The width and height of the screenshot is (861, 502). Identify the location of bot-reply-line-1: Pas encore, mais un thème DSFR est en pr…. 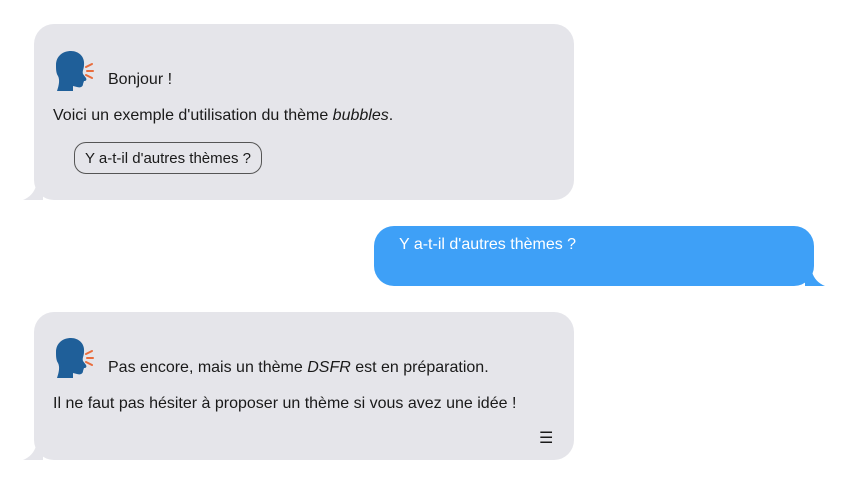
(298, 368).